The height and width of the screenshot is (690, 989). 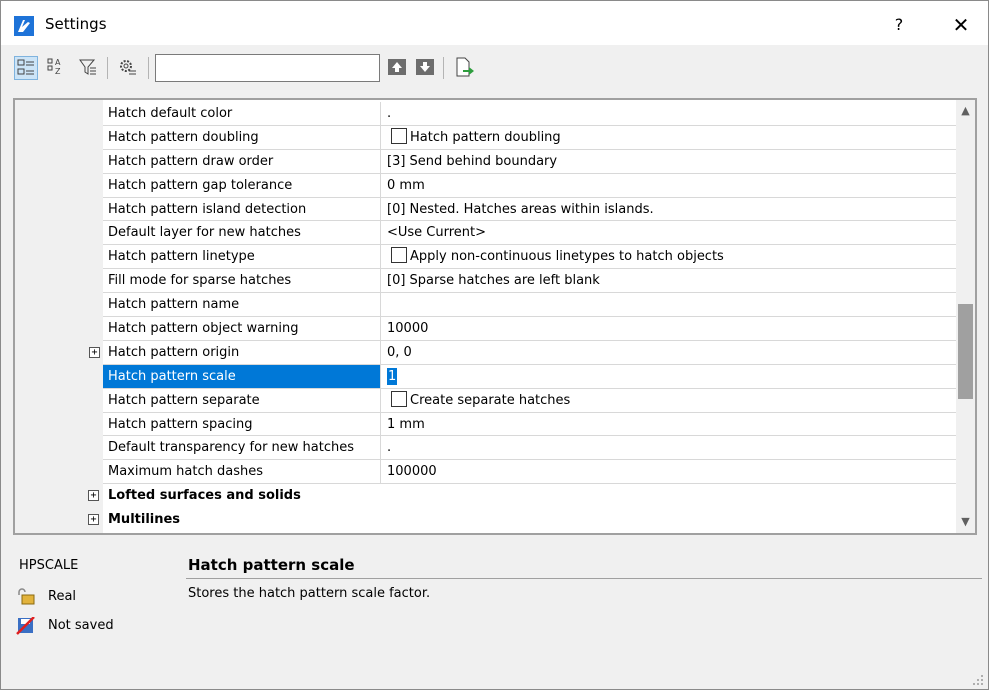 I want to click on checkbox-label: Create separate hatches, so click(x=490, y=400).